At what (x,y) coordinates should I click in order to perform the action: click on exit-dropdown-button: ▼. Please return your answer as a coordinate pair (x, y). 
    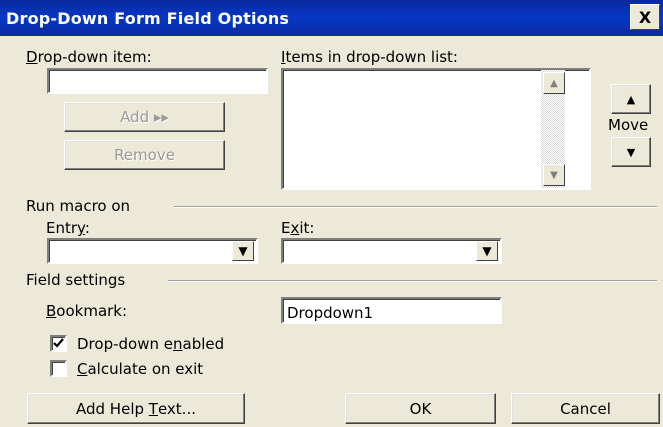
    Looking at the image, I should click on (487, 251).